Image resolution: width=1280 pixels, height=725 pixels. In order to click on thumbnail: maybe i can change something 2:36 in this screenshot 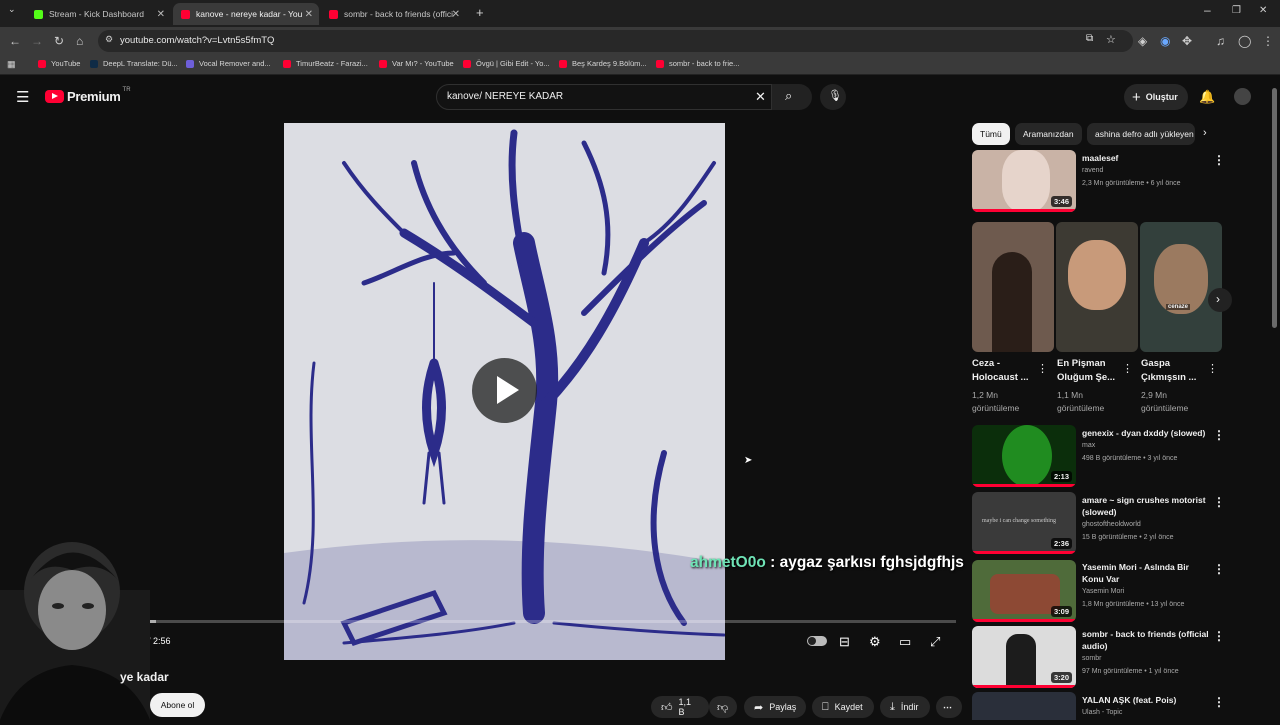, I will do `click(1024, 523)`.